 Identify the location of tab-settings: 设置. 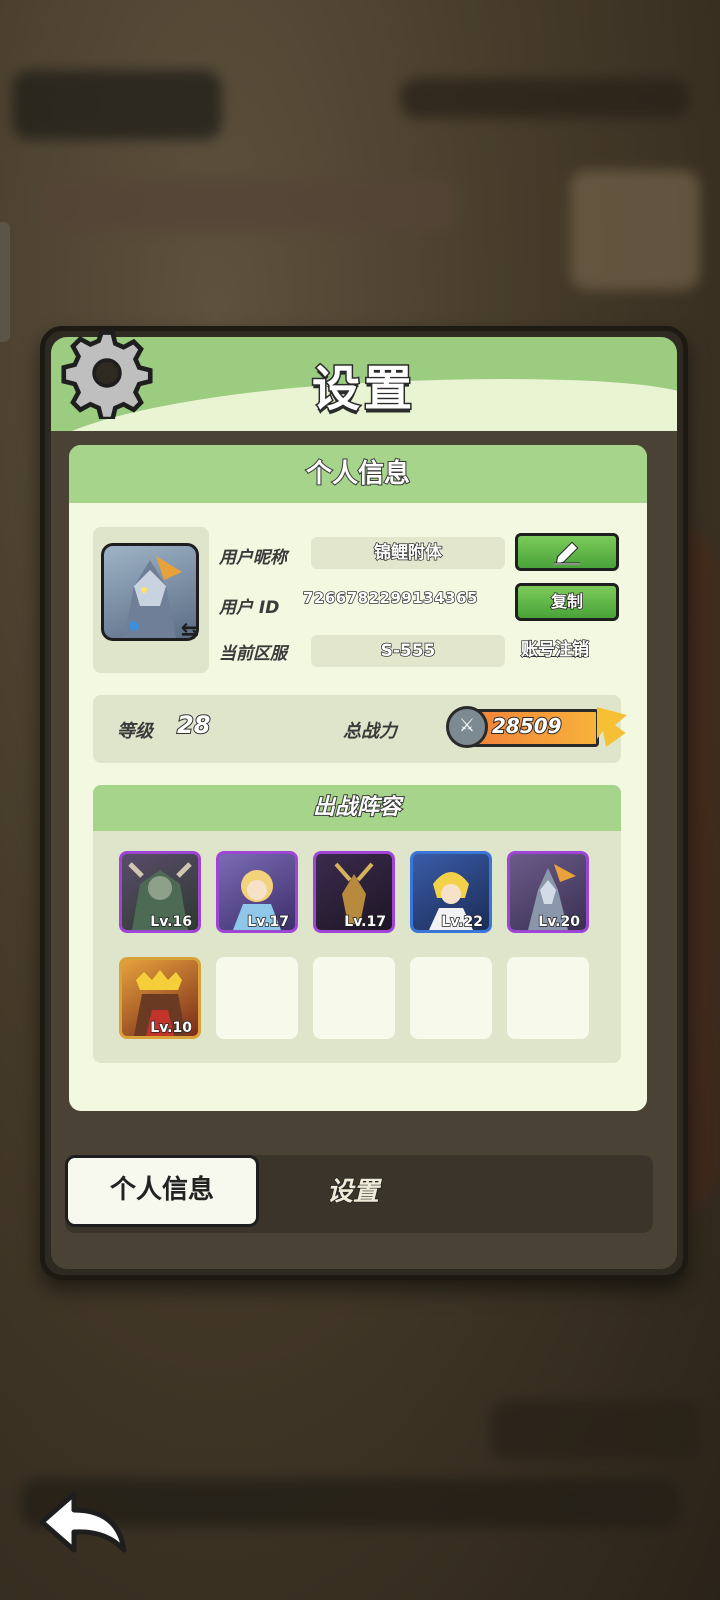
(353, 1189).